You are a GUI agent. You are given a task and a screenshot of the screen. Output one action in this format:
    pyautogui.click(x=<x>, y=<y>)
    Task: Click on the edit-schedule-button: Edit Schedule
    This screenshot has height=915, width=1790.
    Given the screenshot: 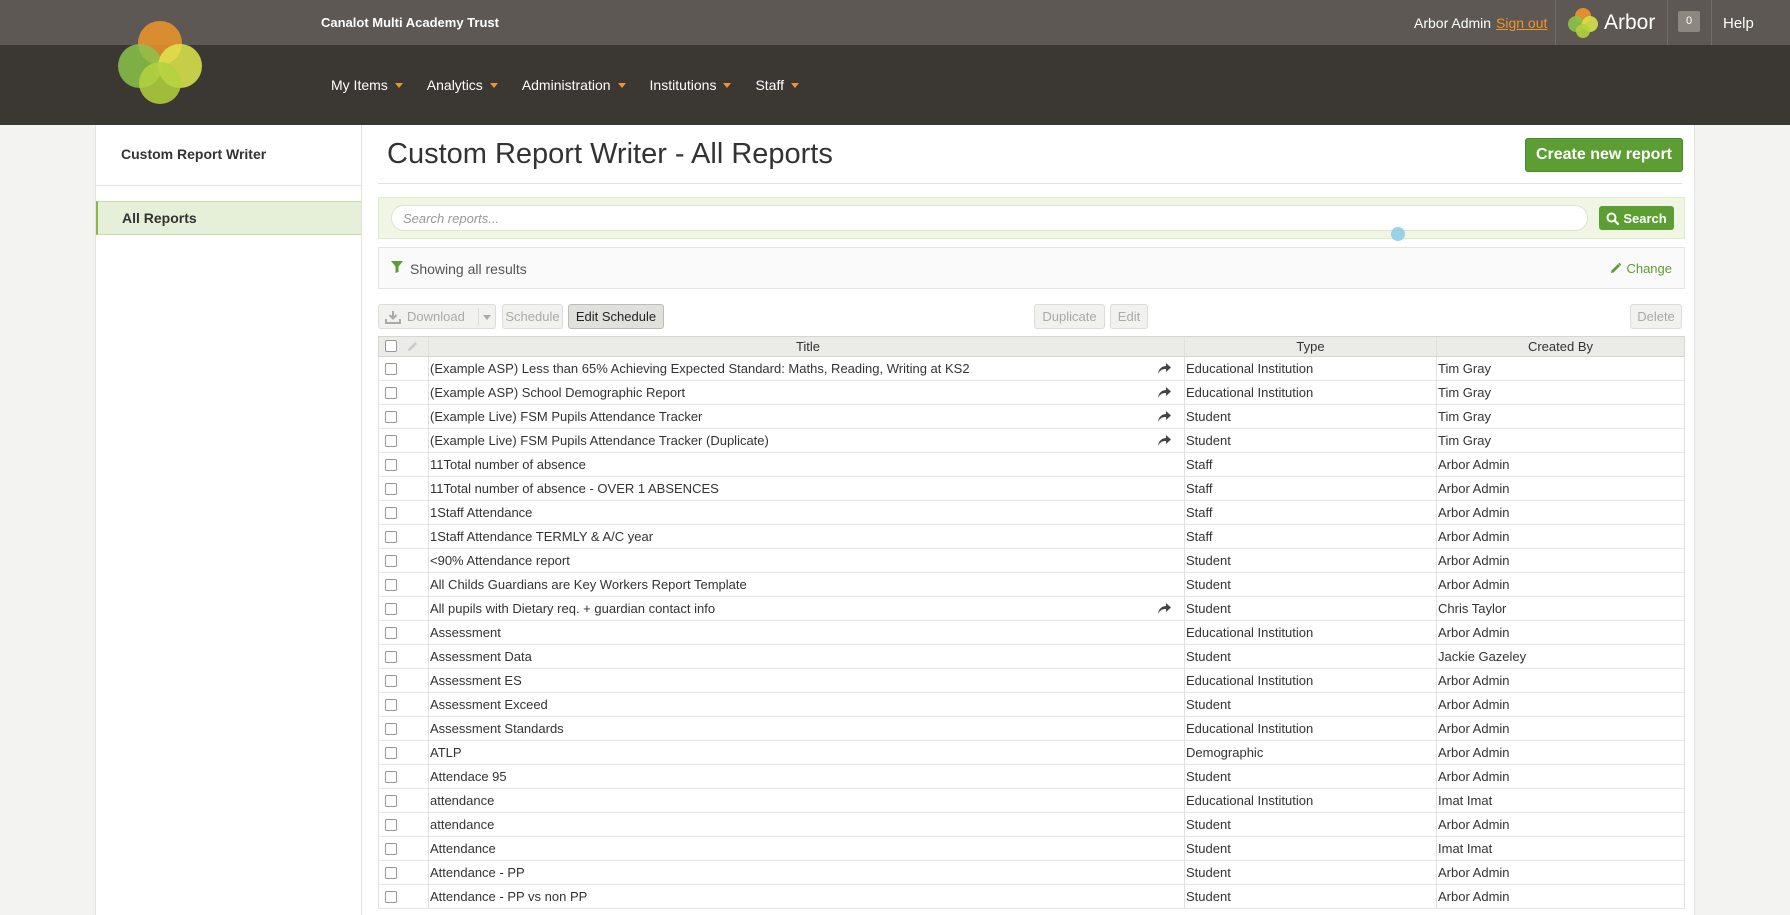 What is the action you would take?
    pyautogui.click(x=616, y=316)
    